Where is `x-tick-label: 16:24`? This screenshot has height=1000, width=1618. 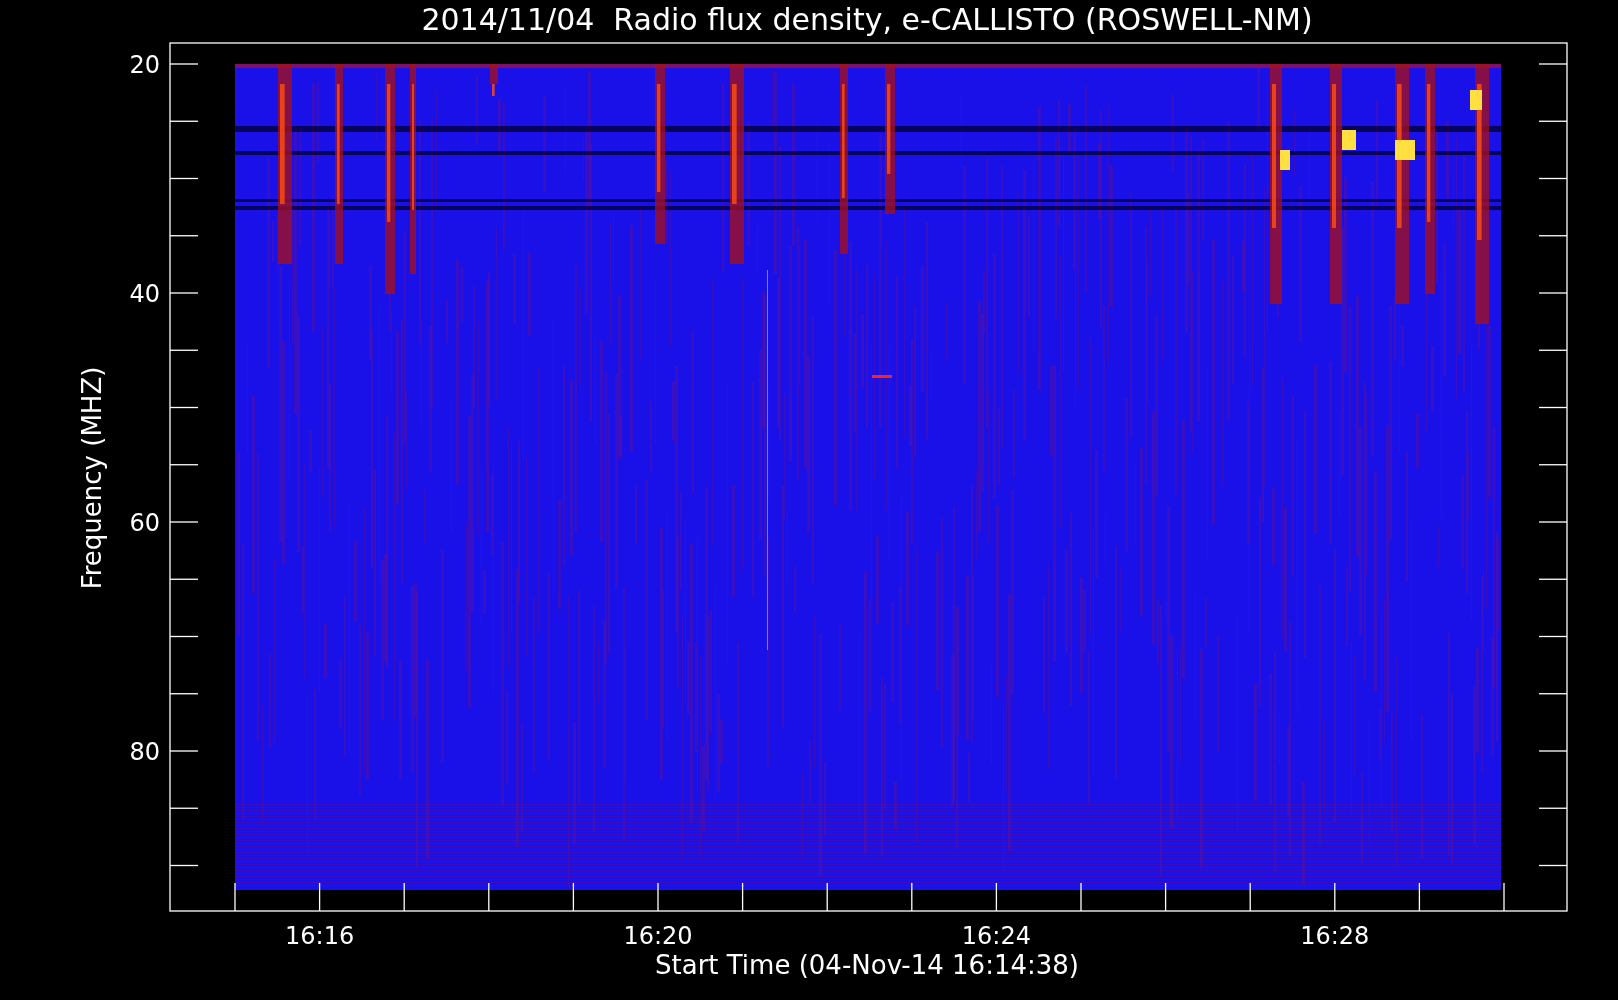
x-tick-label: 16:24 is located at coordinates (996, 936).